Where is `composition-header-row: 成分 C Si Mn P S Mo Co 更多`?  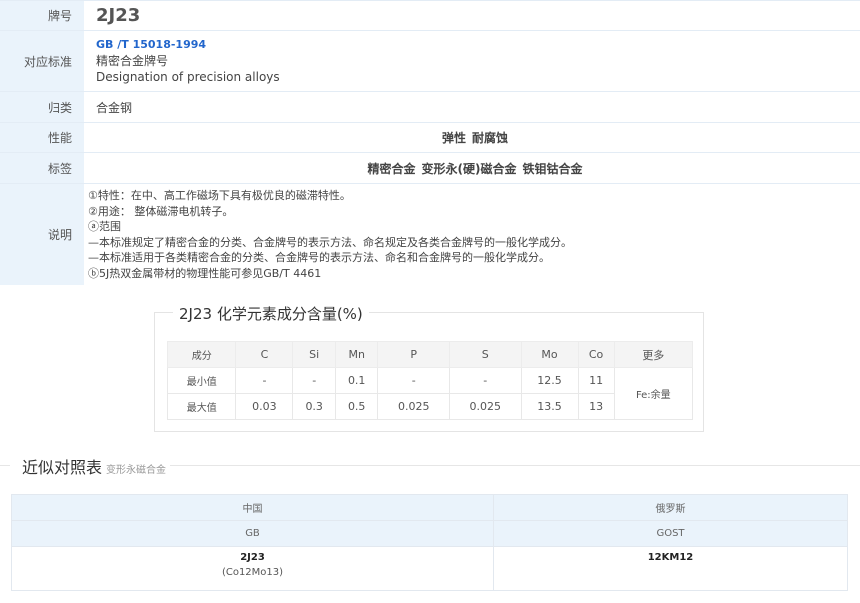
composition-header-row: 成分 C Si Mn P S Mo Co 更多 is located at coordinates (430, 354).